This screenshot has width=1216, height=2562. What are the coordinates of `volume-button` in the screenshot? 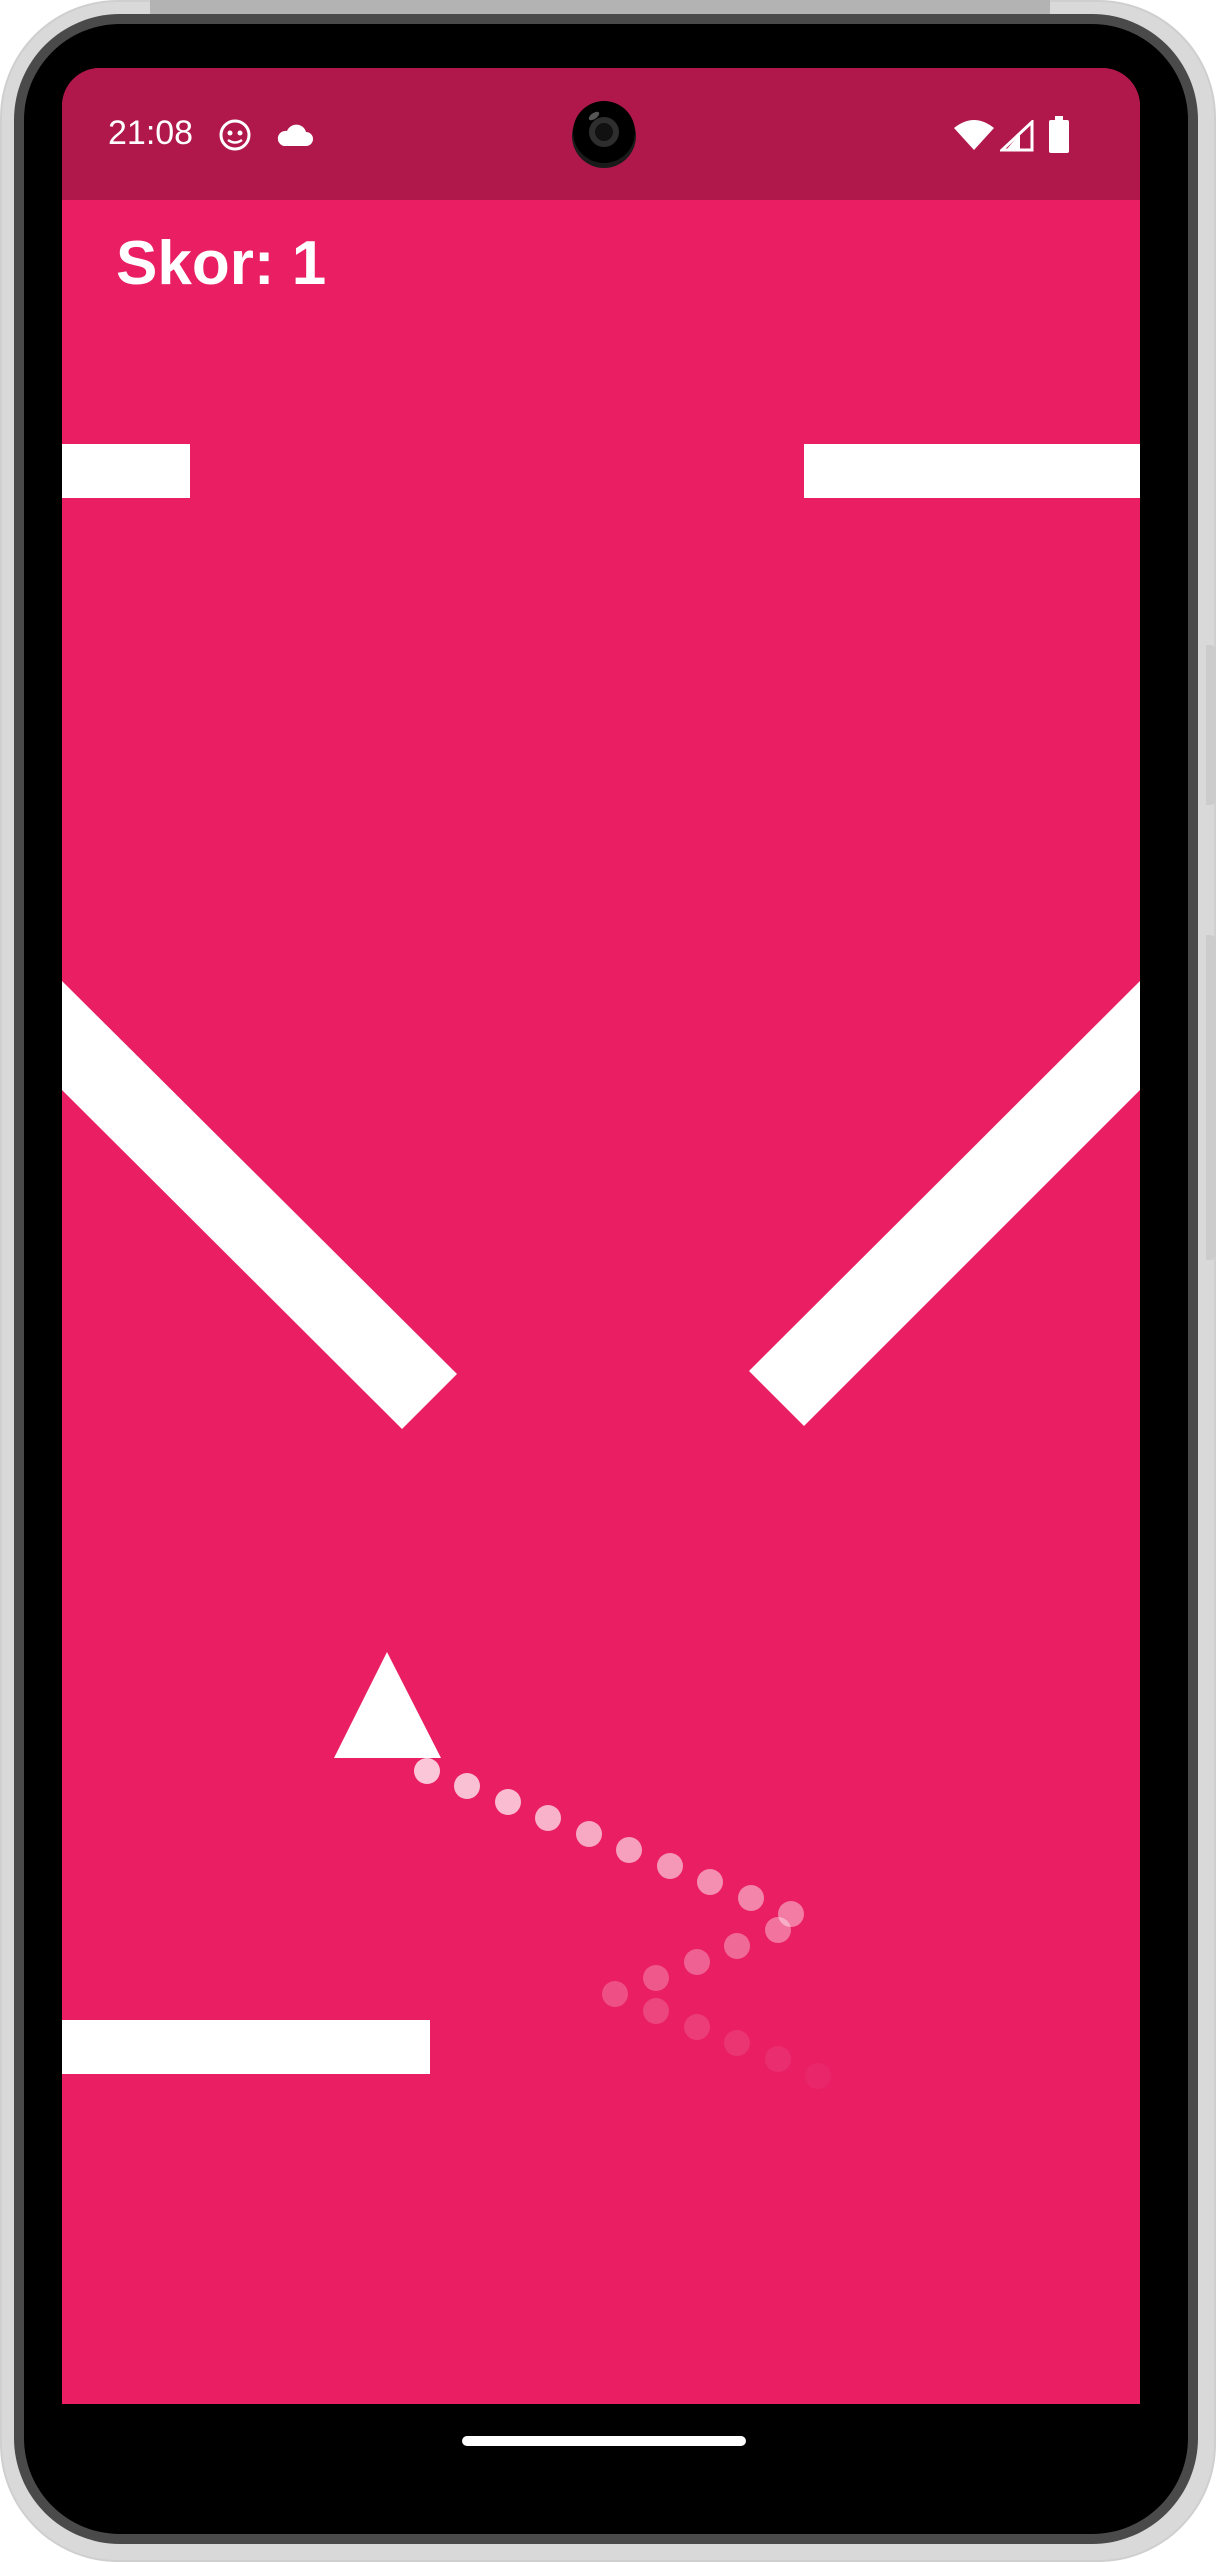 It's located at (1211, 1097).